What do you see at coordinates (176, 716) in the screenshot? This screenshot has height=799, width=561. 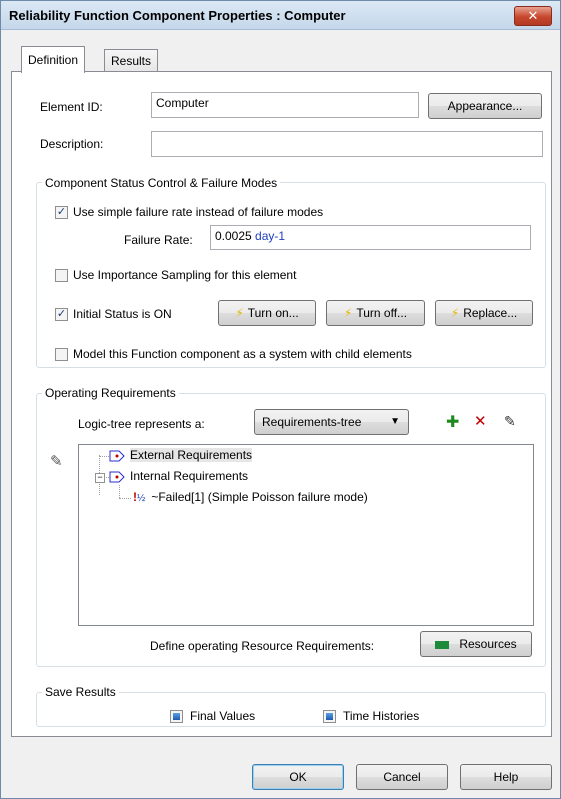 I see `final-values-checkbox` at bounding box center [176, 716].